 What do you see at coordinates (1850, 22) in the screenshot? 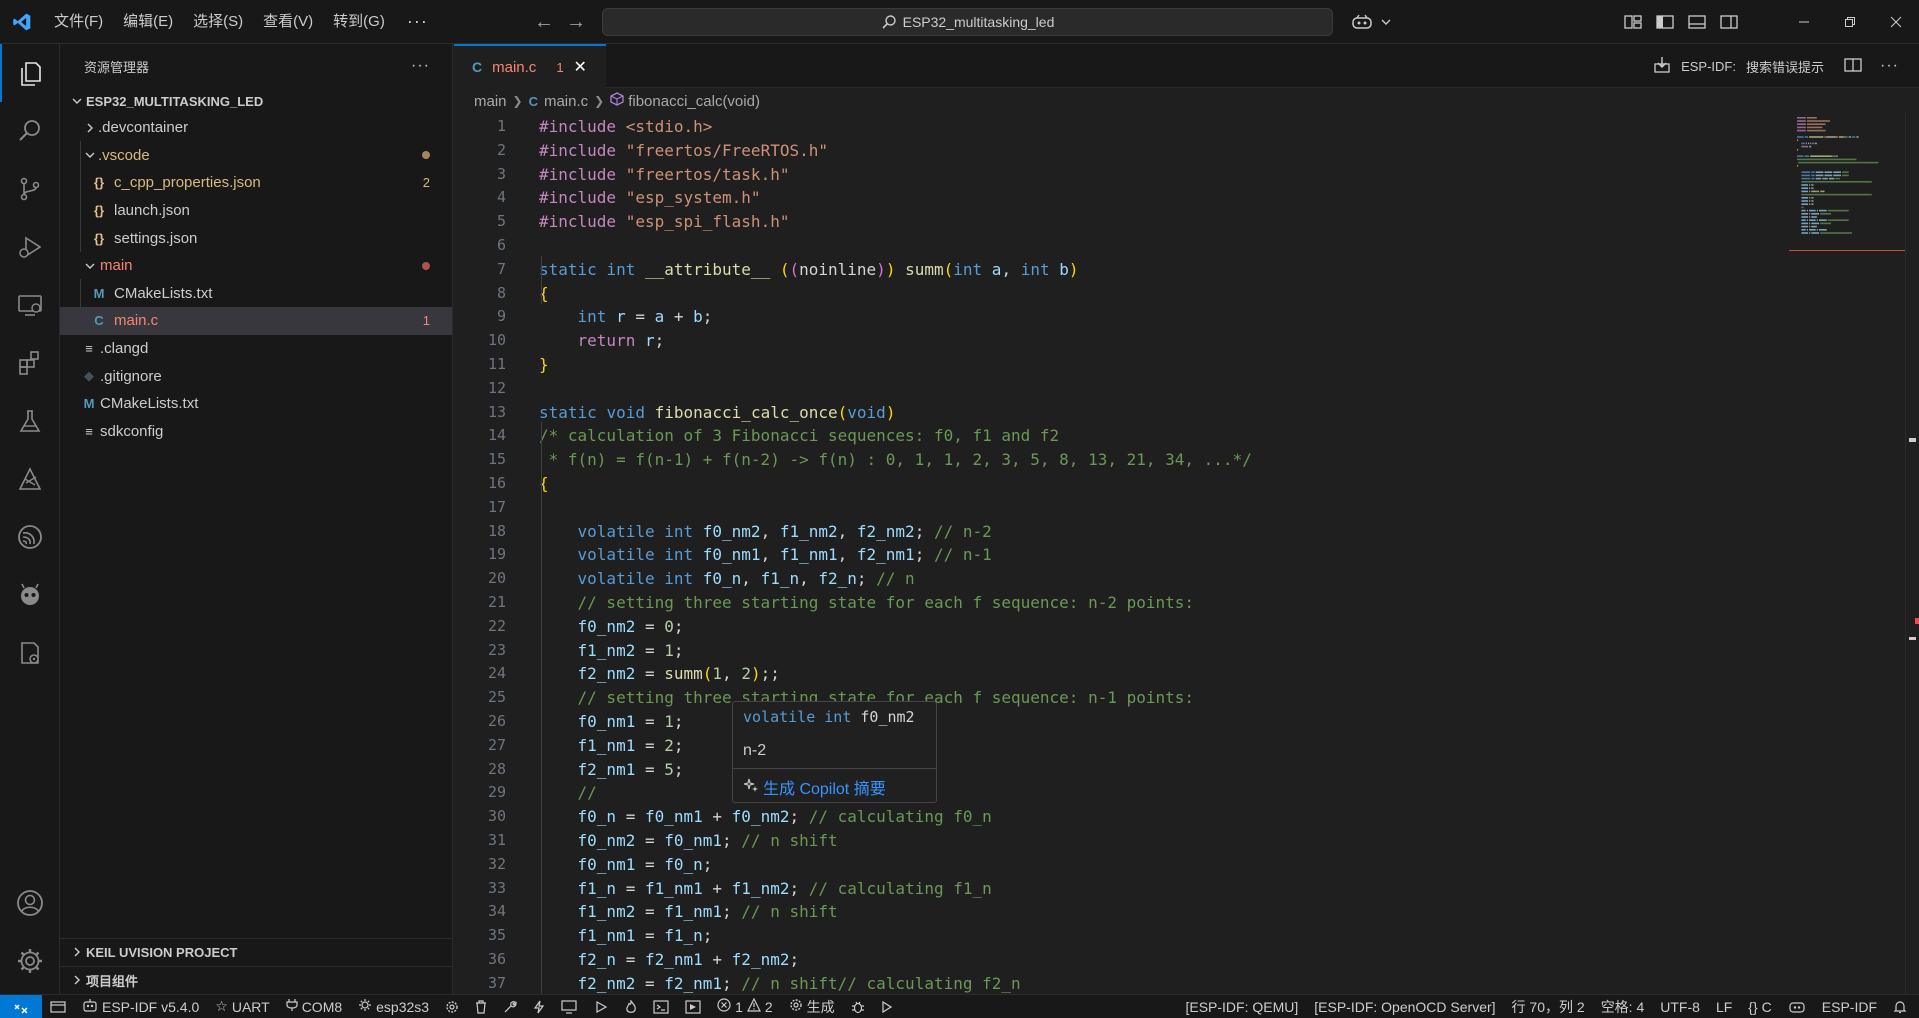
I see `restore-button` at bounding box center [1850, 22].